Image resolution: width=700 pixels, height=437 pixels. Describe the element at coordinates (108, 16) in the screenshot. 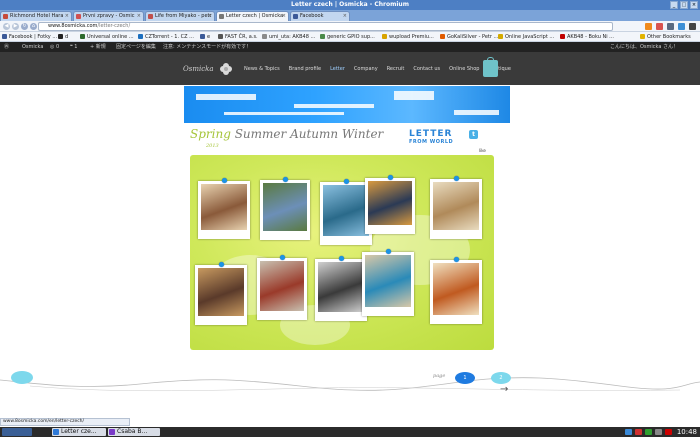

I see `tab-1: Prvni zpravy - Osmic ×` at that location.